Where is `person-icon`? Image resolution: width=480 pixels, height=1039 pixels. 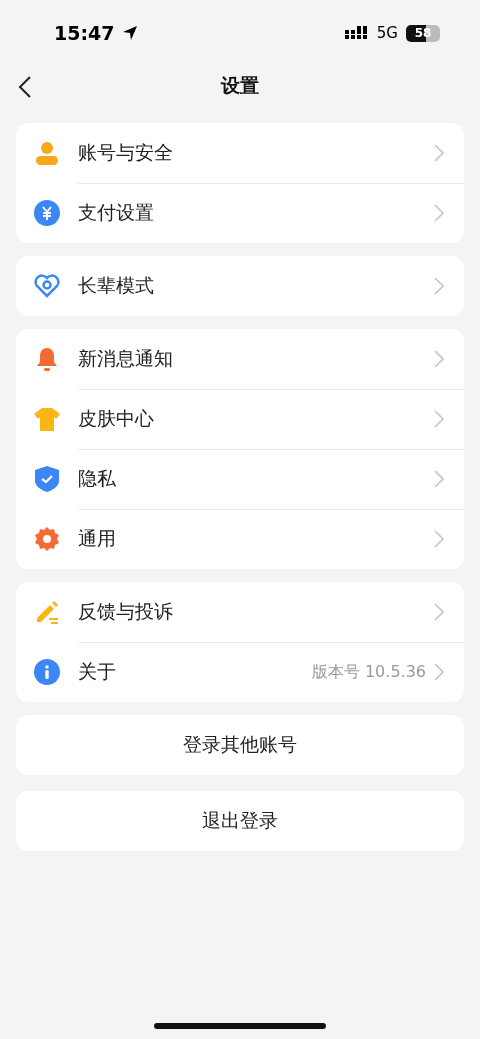 person-icon is located at coordinates (47, 153).